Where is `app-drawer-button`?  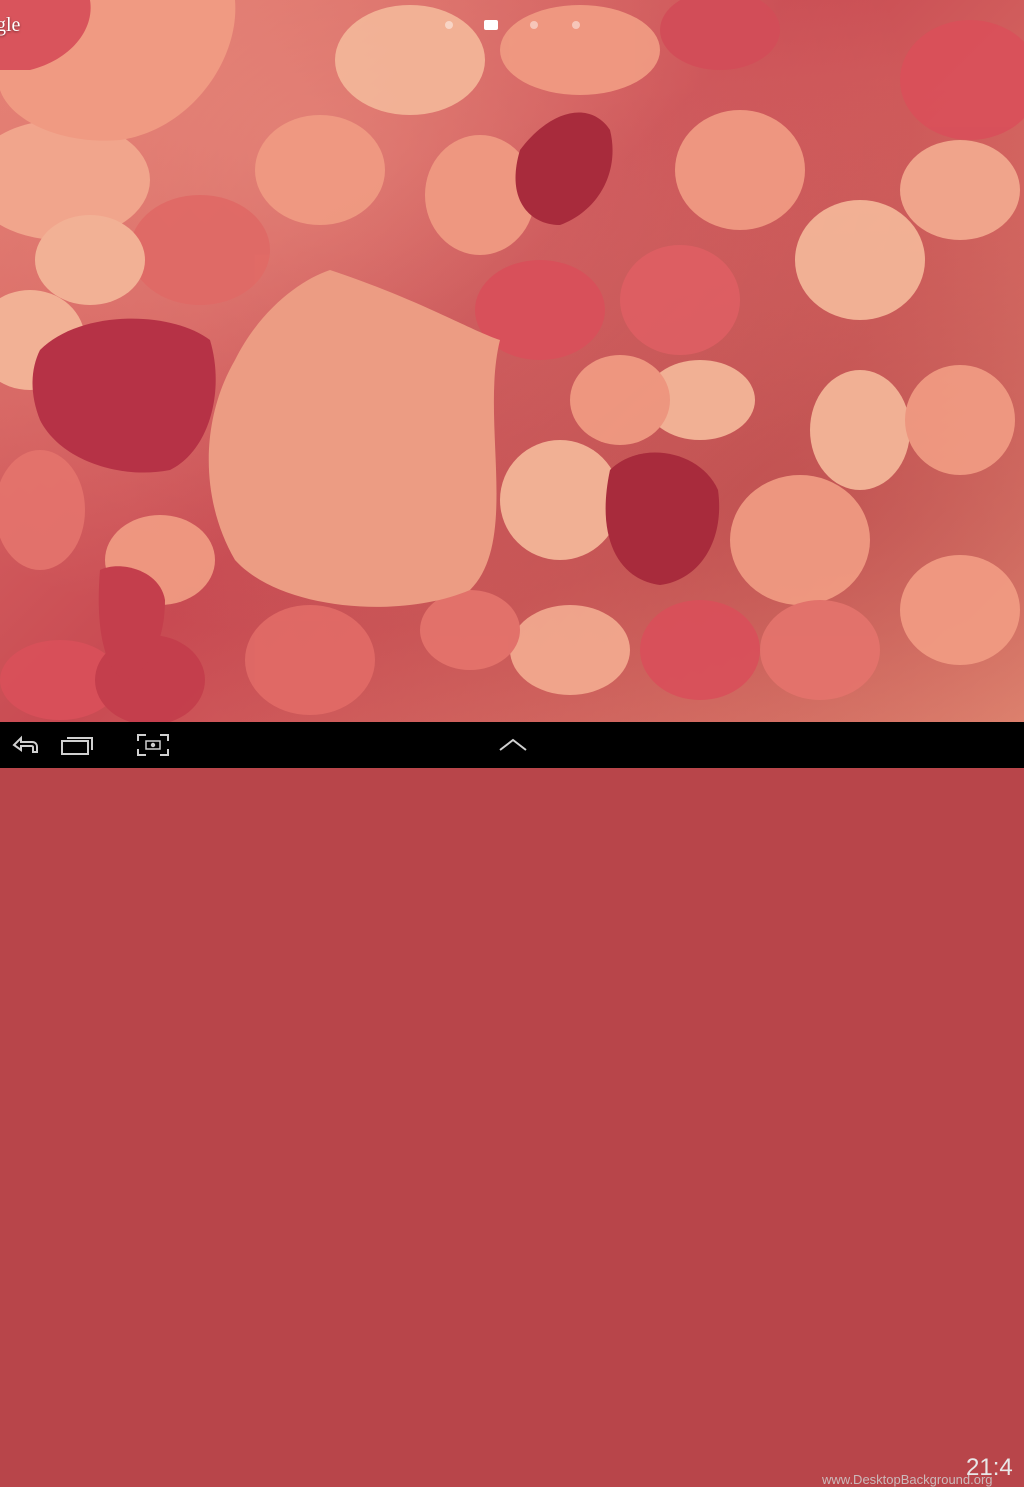 app-drawer-button is located at coordinates (513, 745).